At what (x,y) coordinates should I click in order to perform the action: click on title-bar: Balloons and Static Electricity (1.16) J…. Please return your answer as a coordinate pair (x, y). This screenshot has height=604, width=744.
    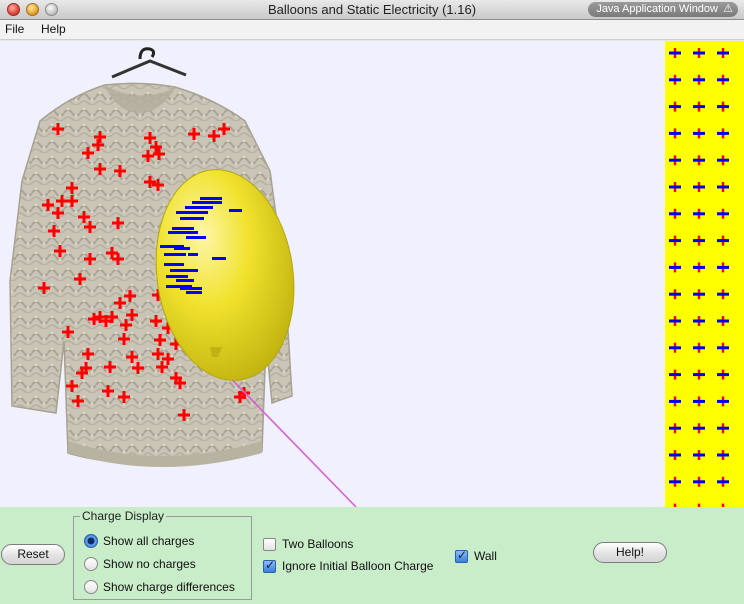
    Looking at the image, I should click on (372, 10).